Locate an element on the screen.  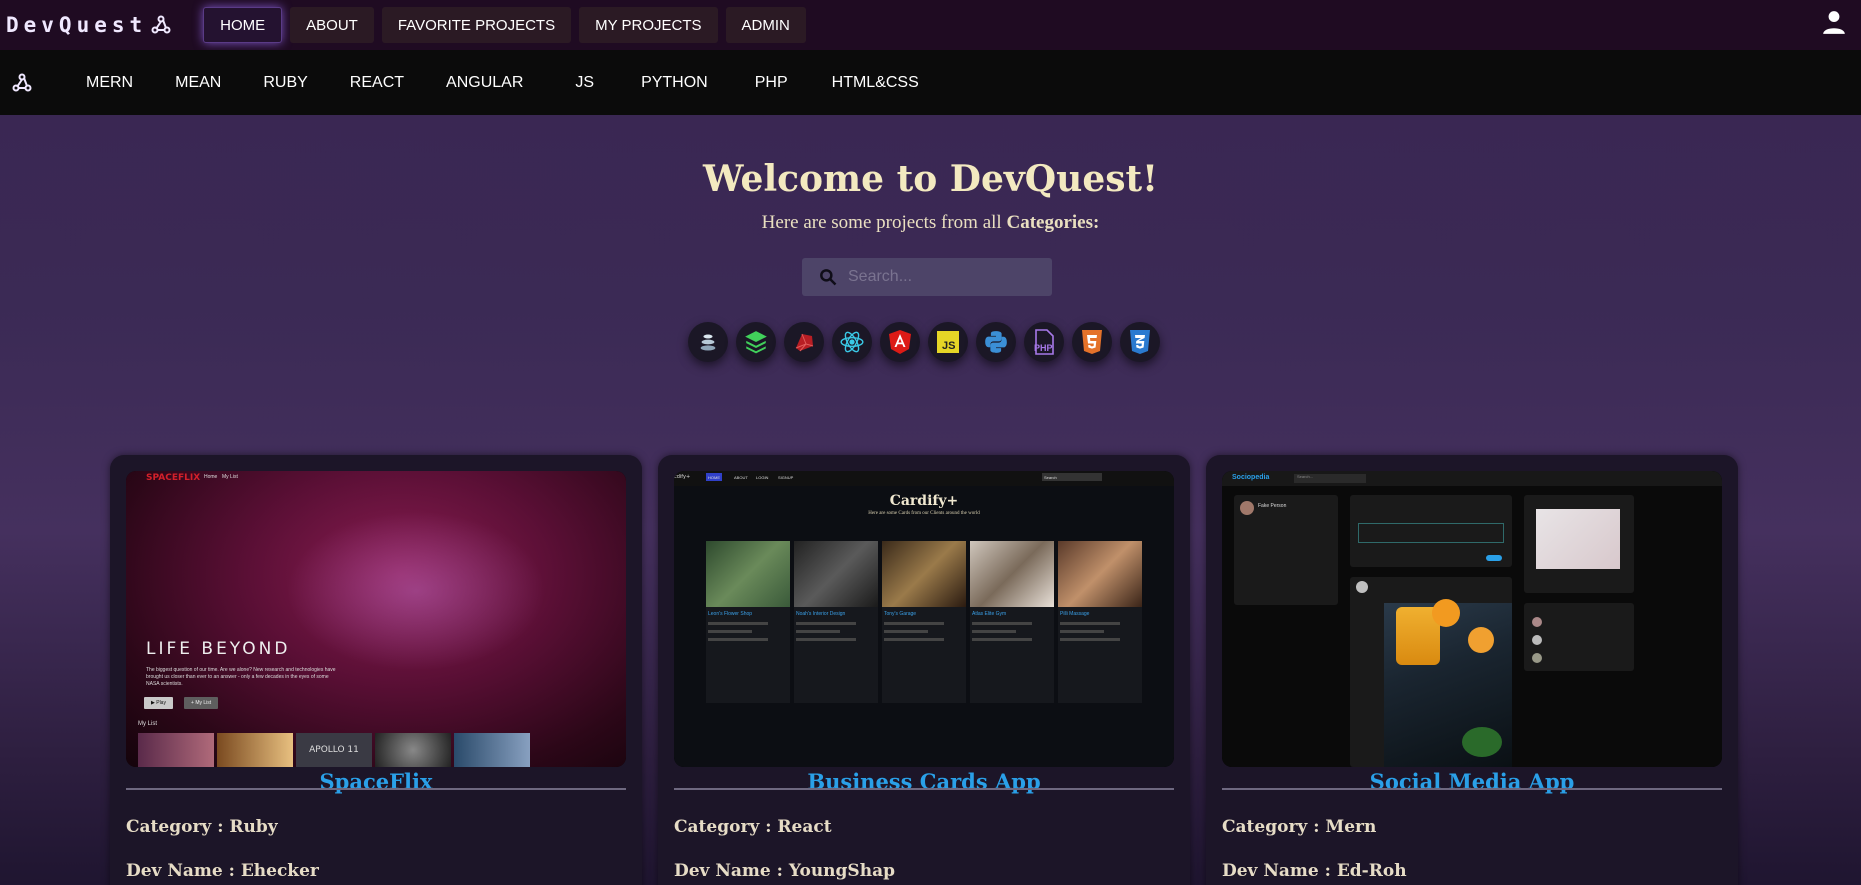
preview-business-card: Atlas Elite Gym is located at coordinates (1012, 622).